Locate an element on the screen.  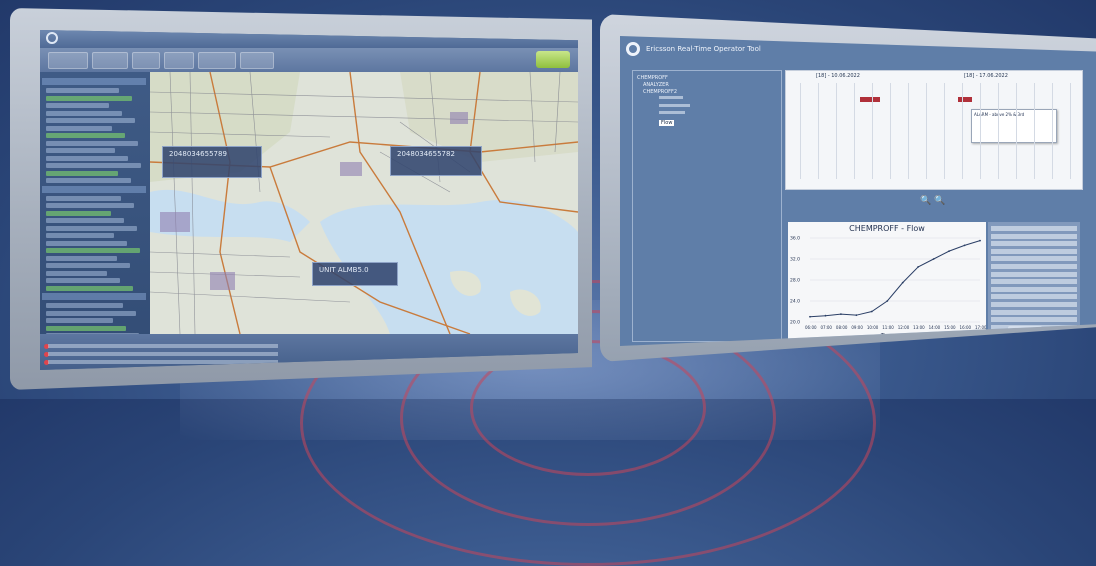
map-unit-label-text: 2048034655782 is located at coordinates (426, 154).